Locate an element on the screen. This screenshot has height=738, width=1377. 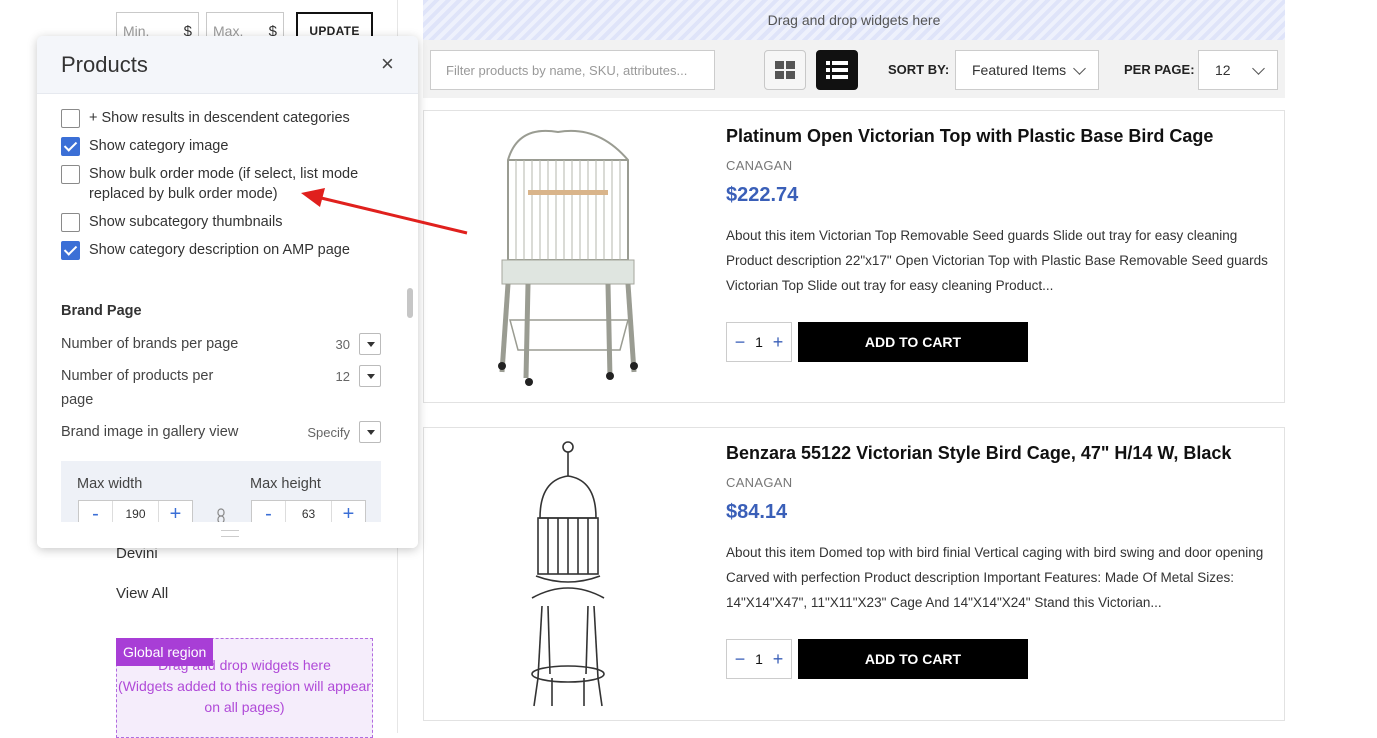
gallery-image-label: Brand image in gallery view is located at coordinates (150, 432).